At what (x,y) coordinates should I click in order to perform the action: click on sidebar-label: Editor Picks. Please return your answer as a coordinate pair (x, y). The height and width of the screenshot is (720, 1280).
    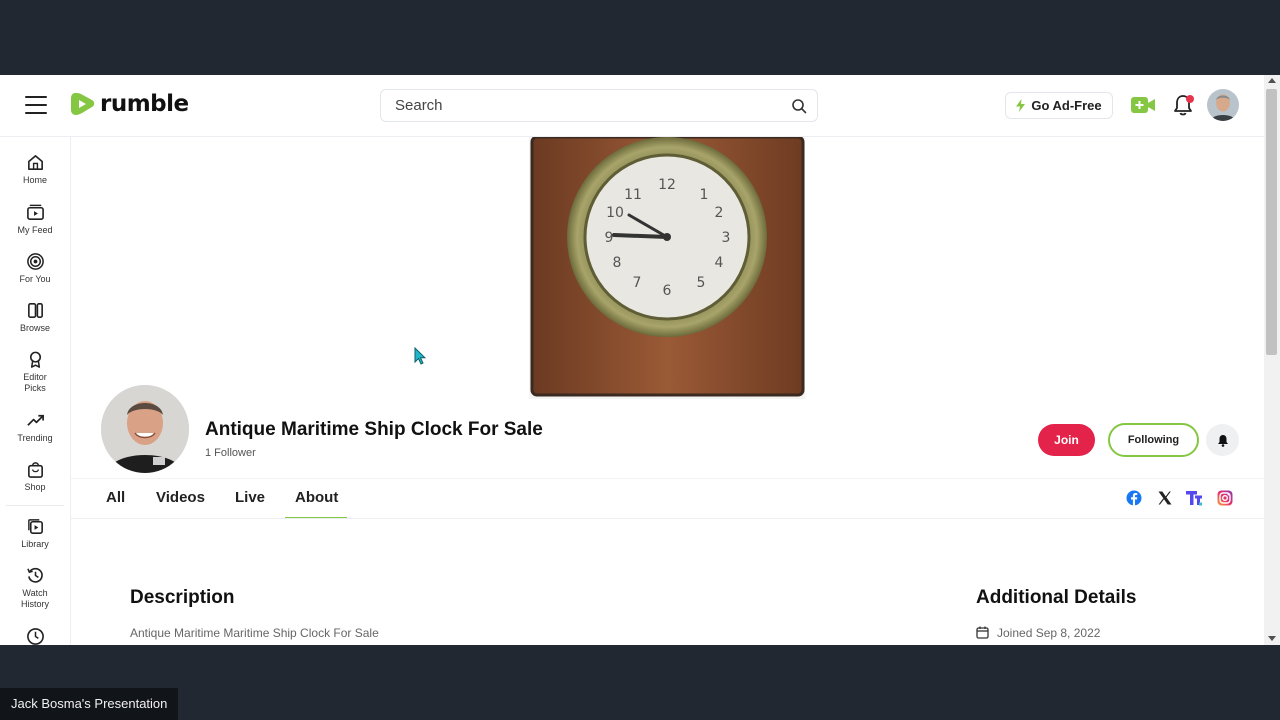
    Looking at the image, I should click on (35, 382).